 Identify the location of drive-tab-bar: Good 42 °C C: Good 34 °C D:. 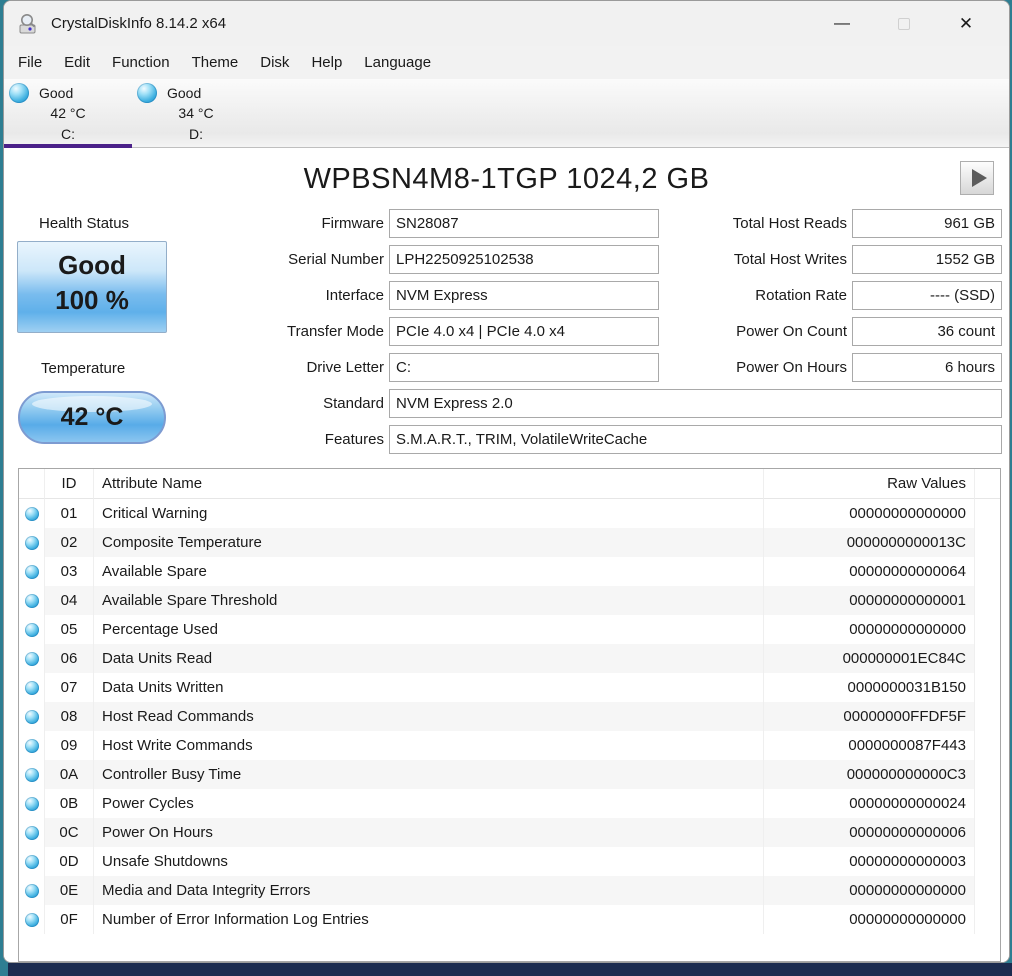
(506, 113).